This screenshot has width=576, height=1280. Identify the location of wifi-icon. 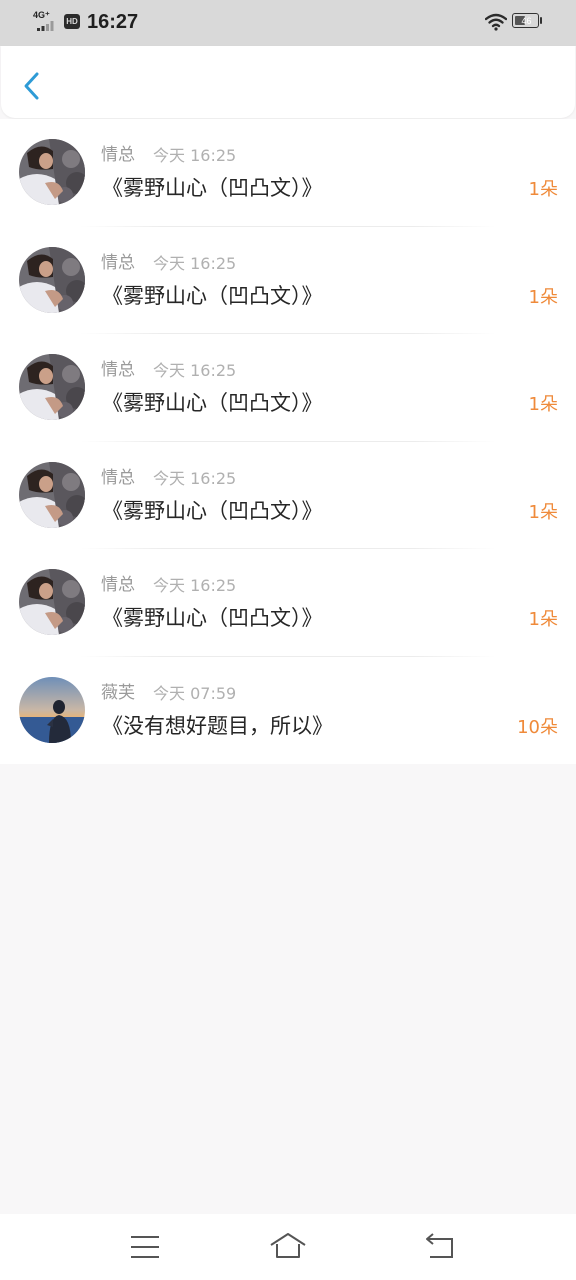
(496, 22).